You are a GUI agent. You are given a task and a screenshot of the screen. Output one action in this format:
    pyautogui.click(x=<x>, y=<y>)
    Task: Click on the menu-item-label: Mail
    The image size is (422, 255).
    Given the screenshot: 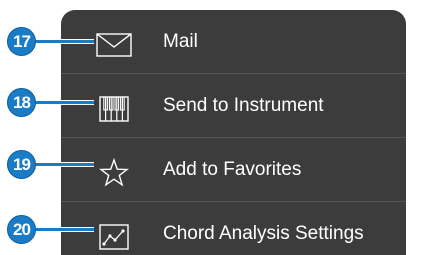 What is the action you would take?
    pyautogui.click(x=180, y=41)
    